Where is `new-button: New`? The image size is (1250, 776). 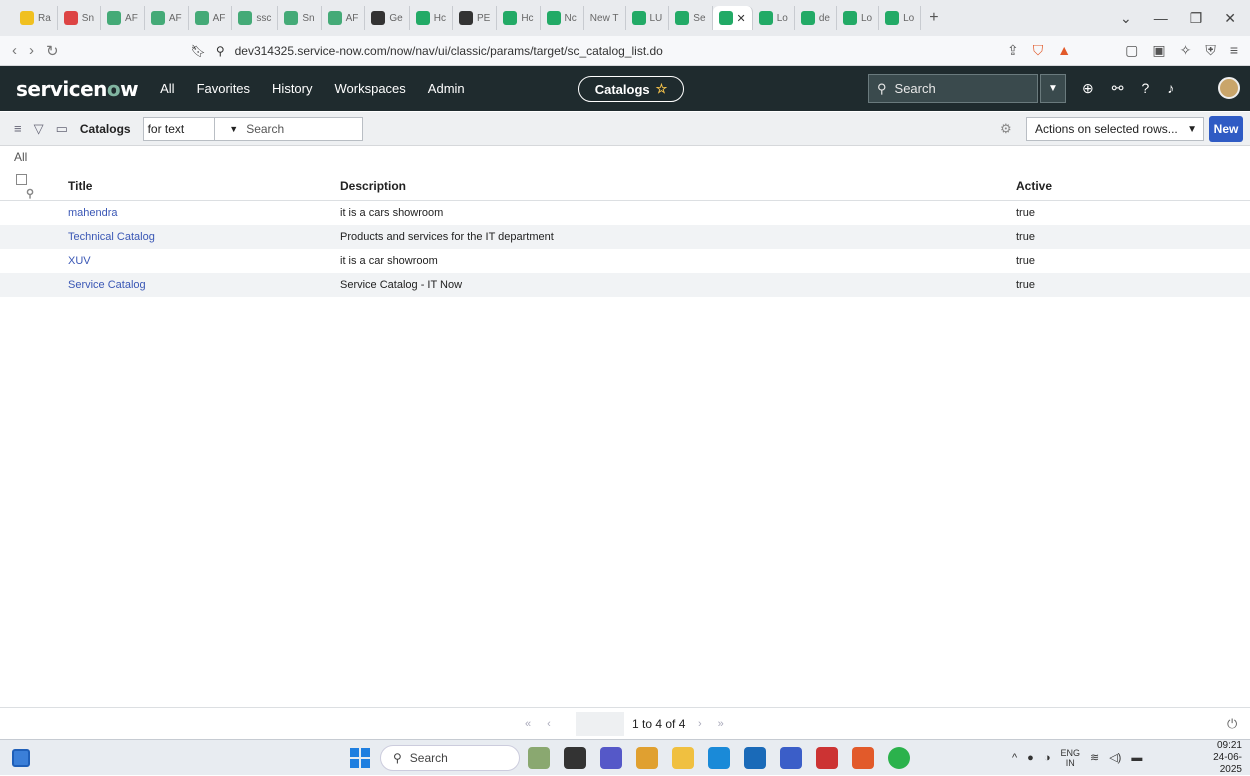 new-button: New is located at coordinates (1226, 129).